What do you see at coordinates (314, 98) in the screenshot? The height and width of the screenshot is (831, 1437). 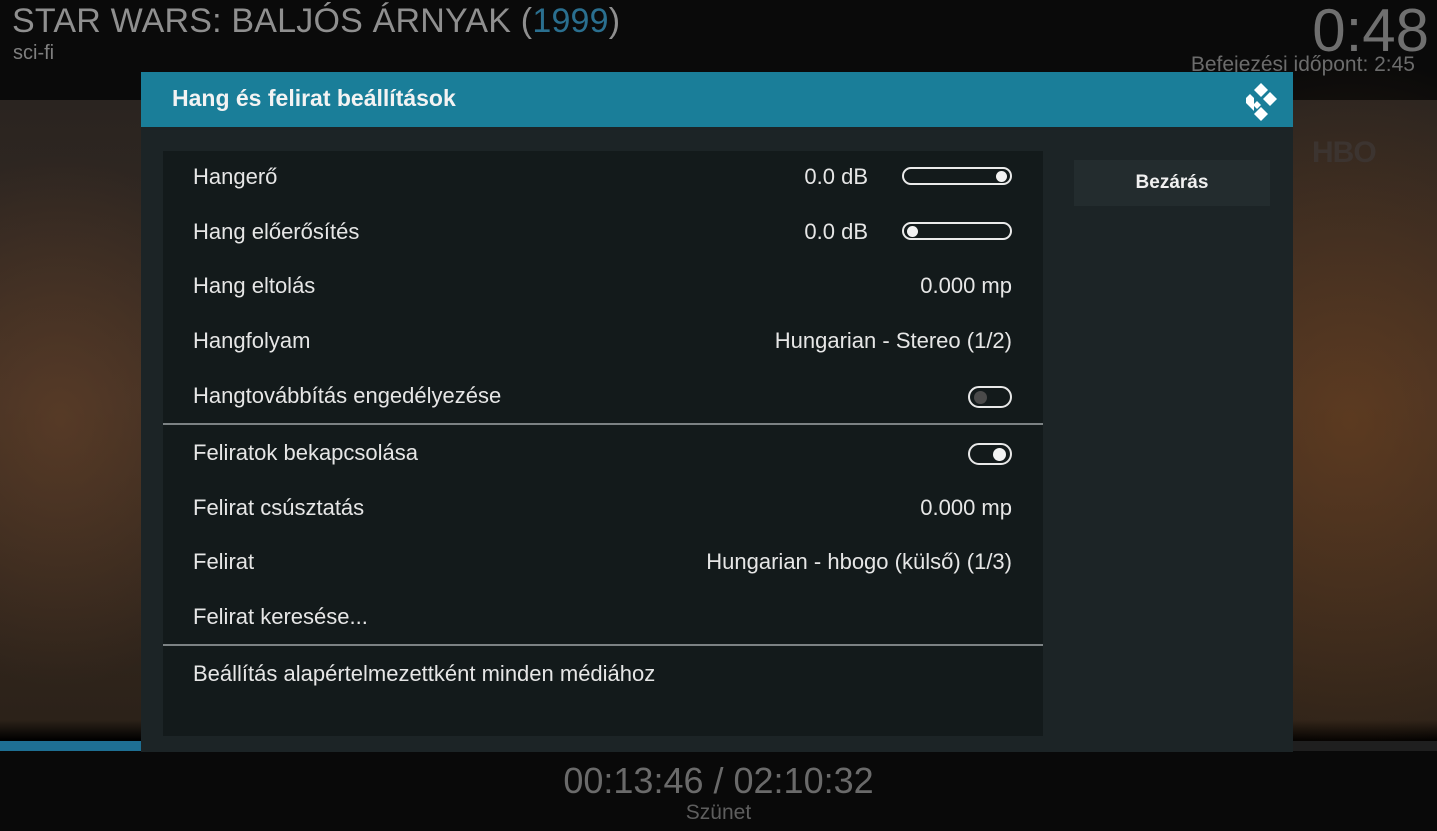 I see `dialog-title: Hang és felirat beállítások` at bounding box center [314, 98].